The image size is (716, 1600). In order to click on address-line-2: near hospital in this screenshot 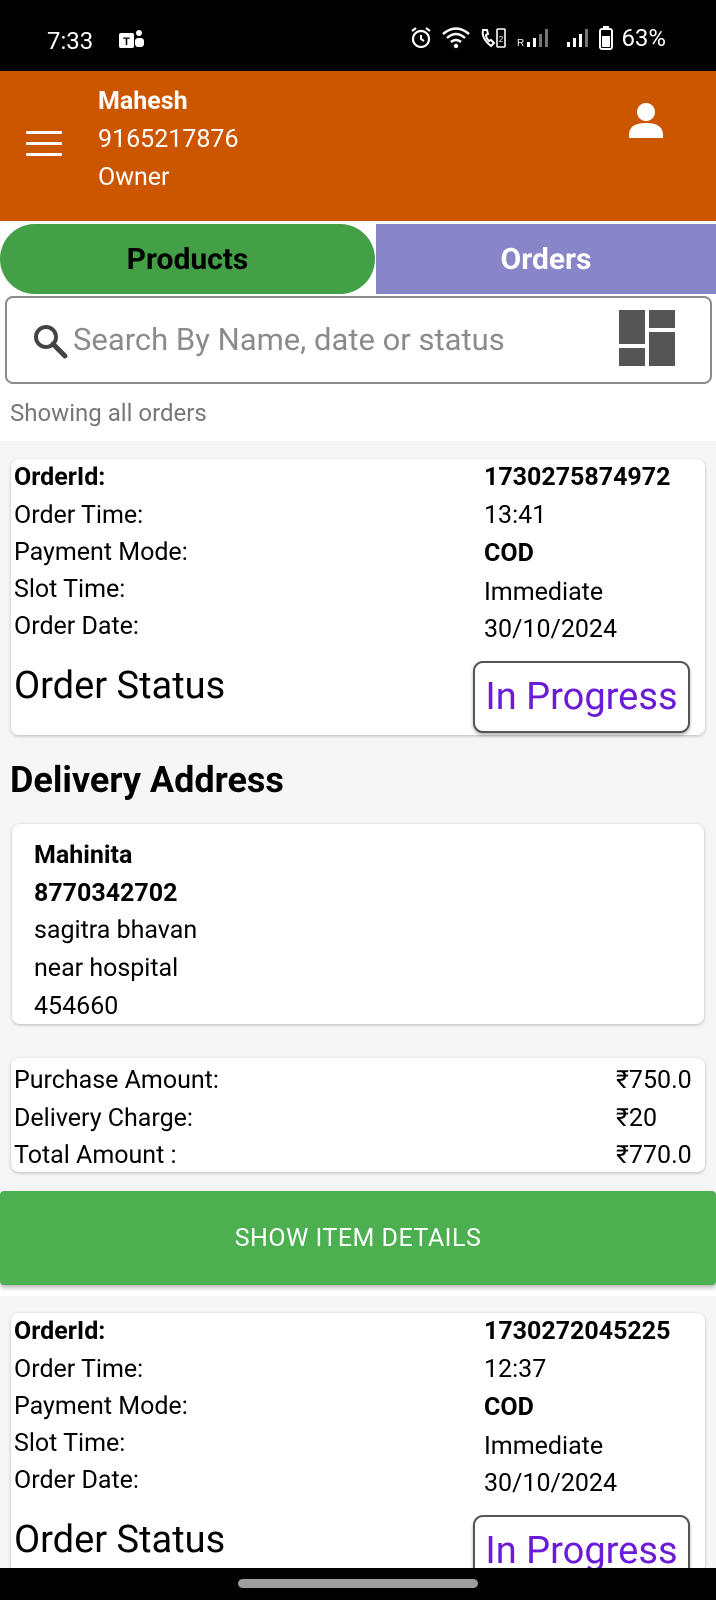, I will do `click(106, 968)`.